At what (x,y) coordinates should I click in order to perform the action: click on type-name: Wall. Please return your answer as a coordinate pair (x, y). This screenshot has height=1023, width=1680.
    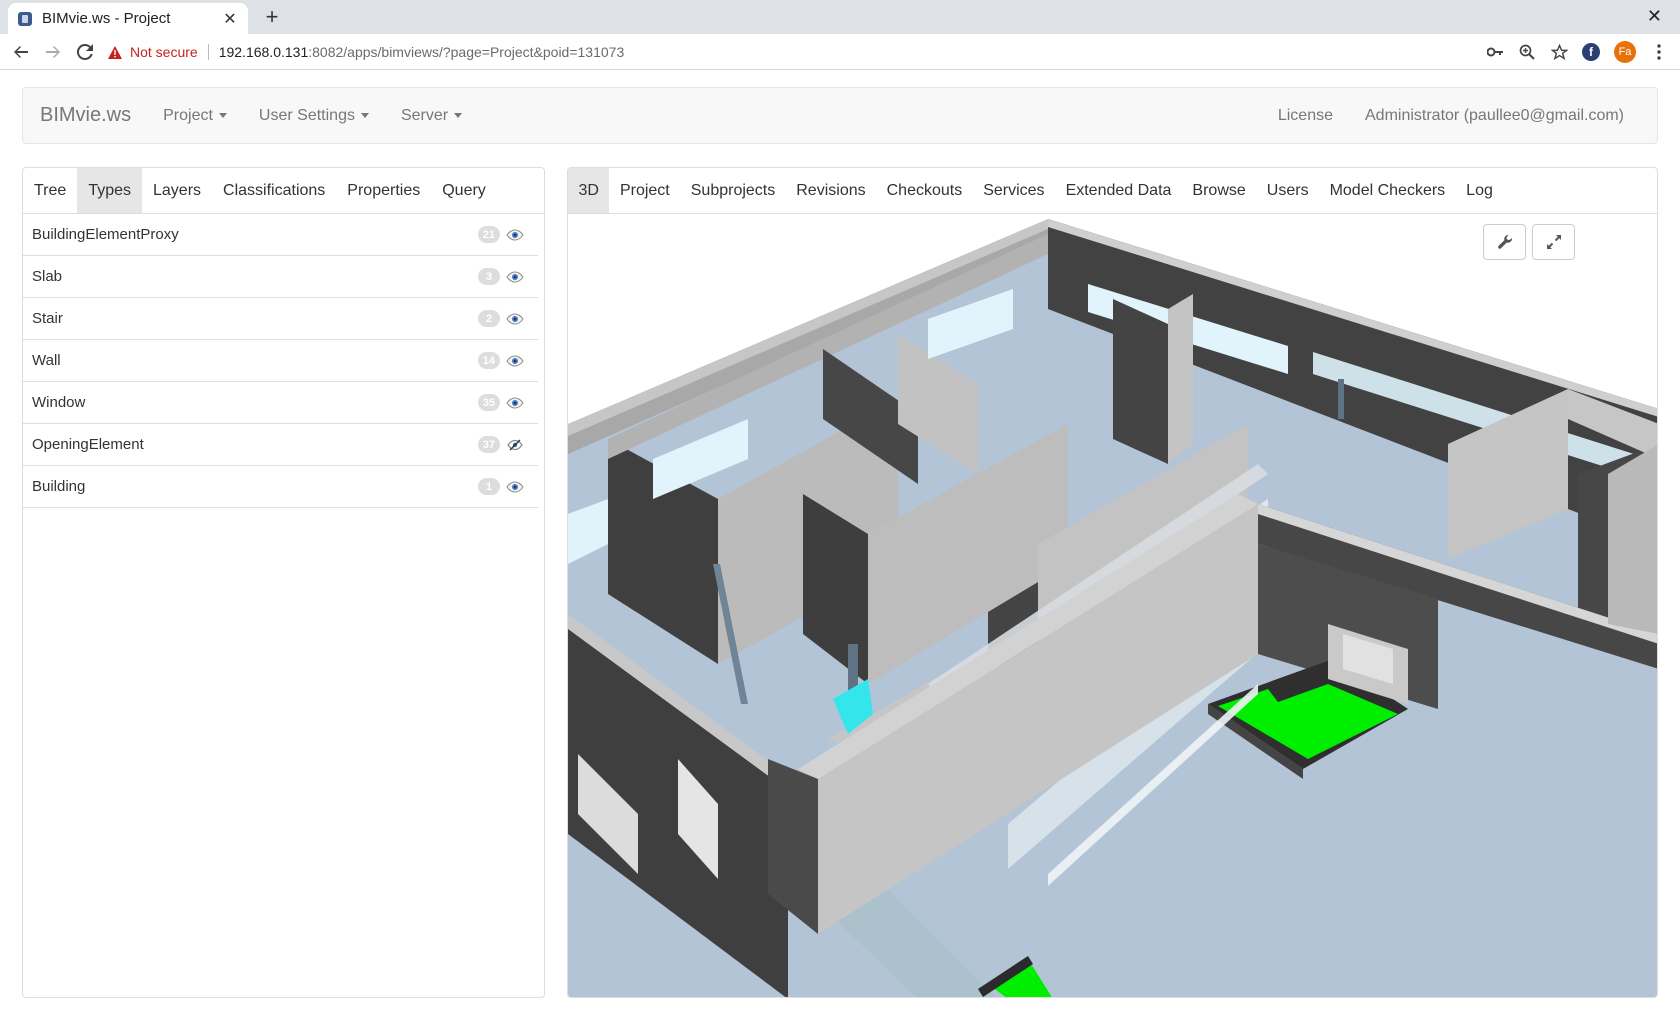
    Looking at the image, I should click on (46, 360).